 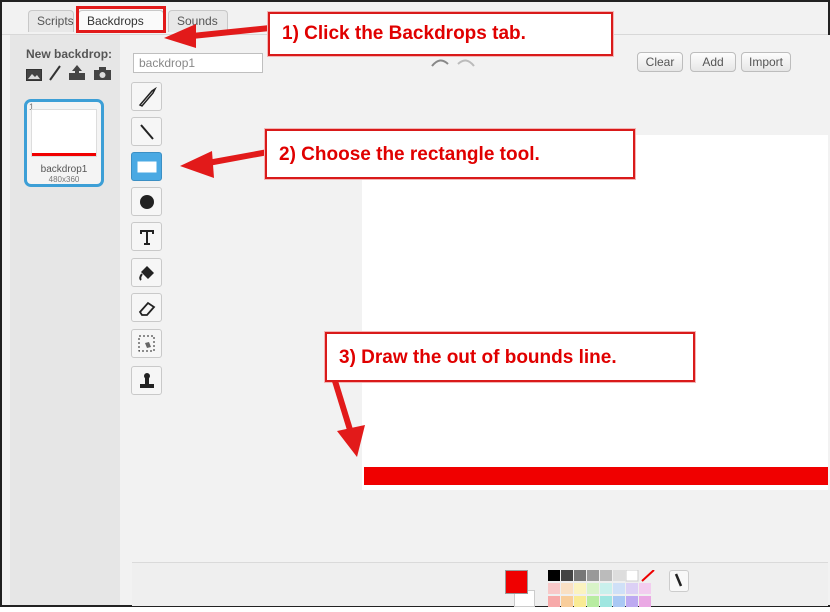 I want to click on out-of-bounds-line, so click(x=596, y=476).